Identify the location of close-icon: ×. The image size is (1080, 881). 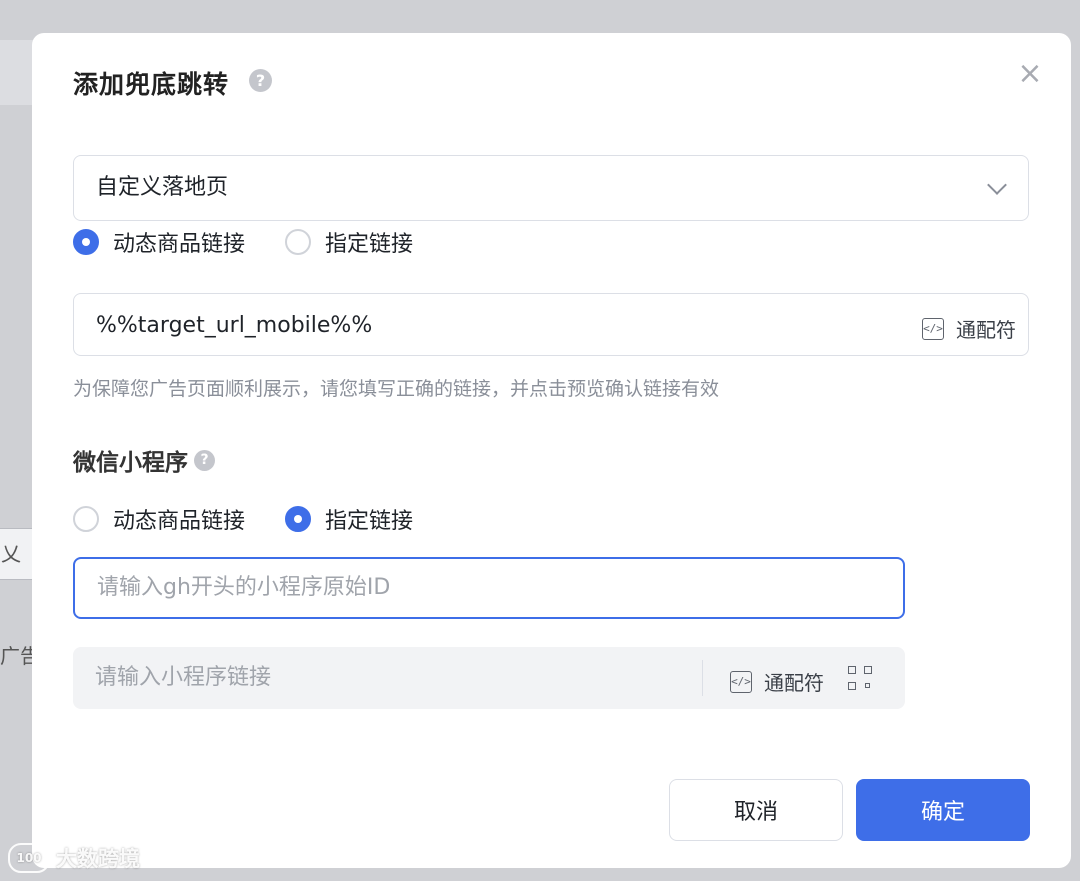
(1030, 74).